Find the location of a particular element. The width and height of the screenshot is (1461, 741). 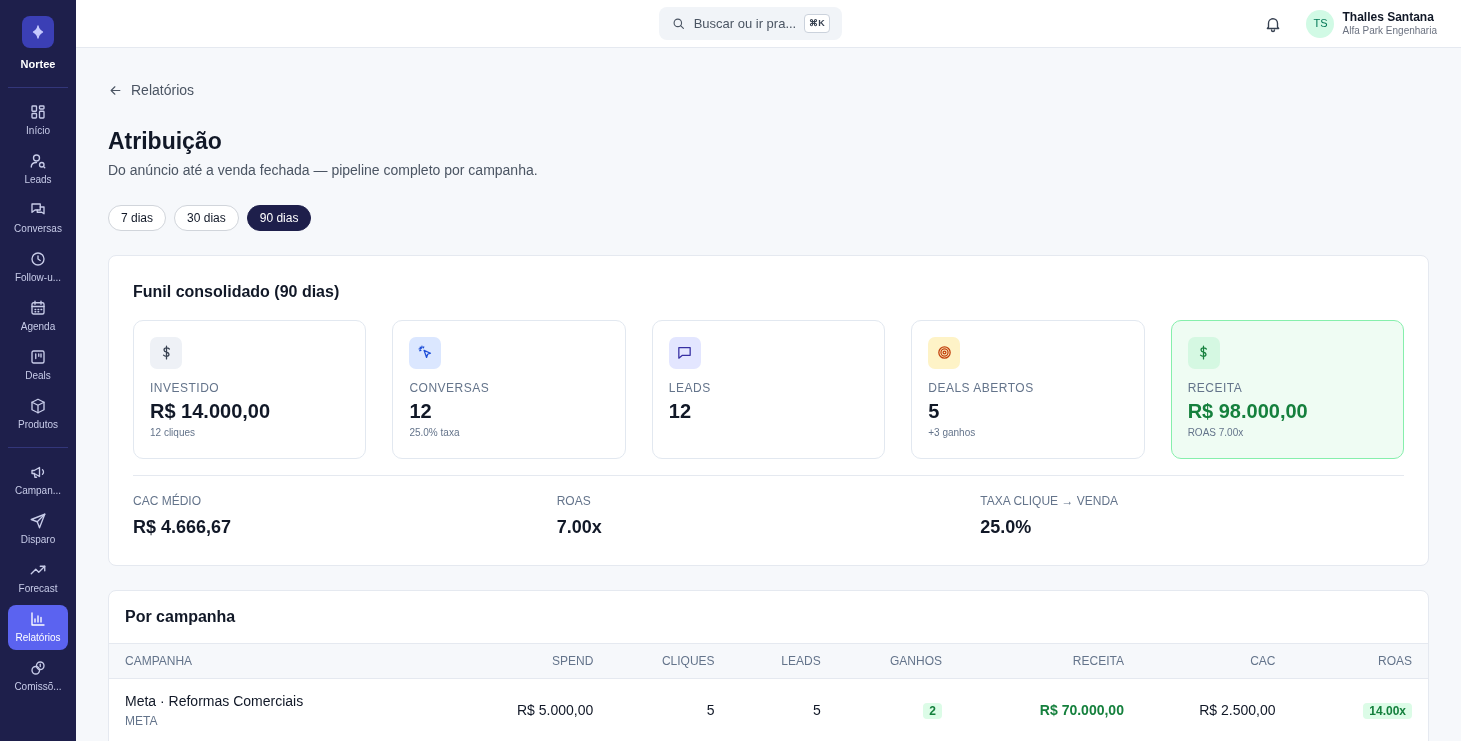

page-subtitle: Do anúncio até a venda fechada — pipeline completo por campanha. is located at coordinates (323, 170).